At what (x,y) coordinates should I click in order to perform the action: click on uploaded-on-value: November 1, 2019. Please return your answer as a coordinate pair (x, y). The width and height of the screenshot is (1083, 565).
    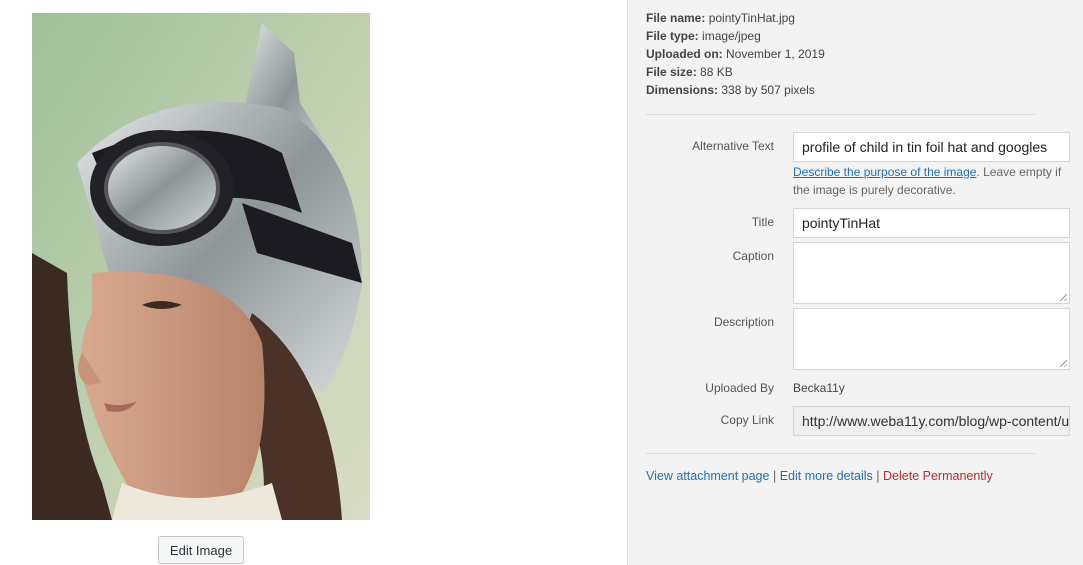
    Looking at the image, I should click on (775, 54).